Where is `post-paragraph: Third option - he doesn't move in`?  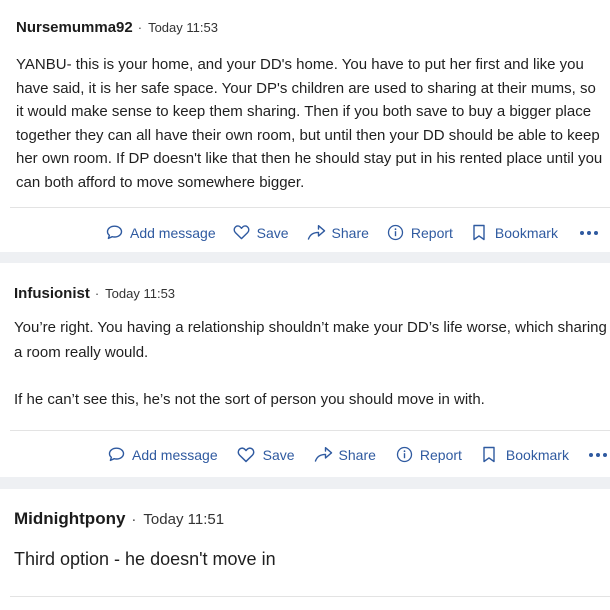 post-paragraph: Third option - he doesn't move in is located at coordinates (145, 559).